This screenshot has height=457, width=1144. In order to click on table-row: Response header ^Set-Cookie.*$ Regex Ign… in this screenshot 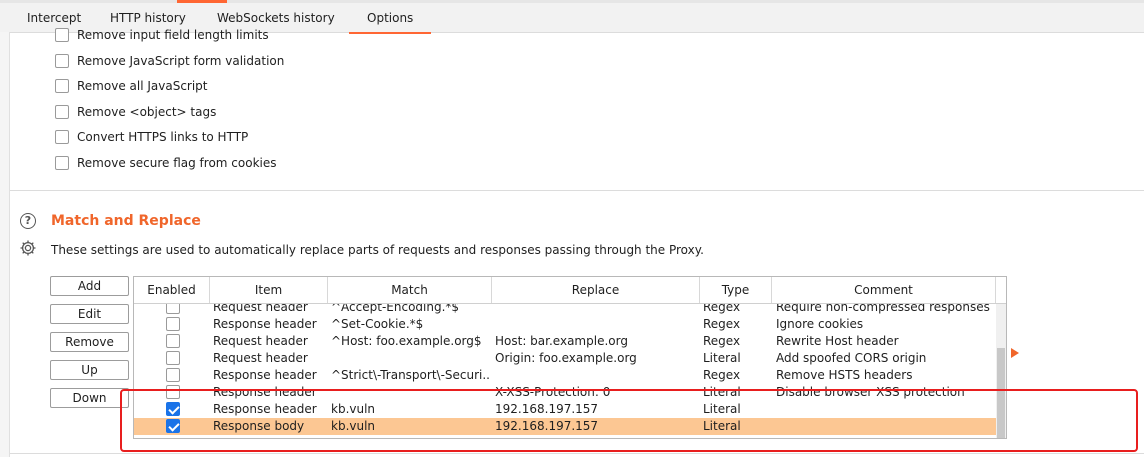, I will do `click(565, 324)`.